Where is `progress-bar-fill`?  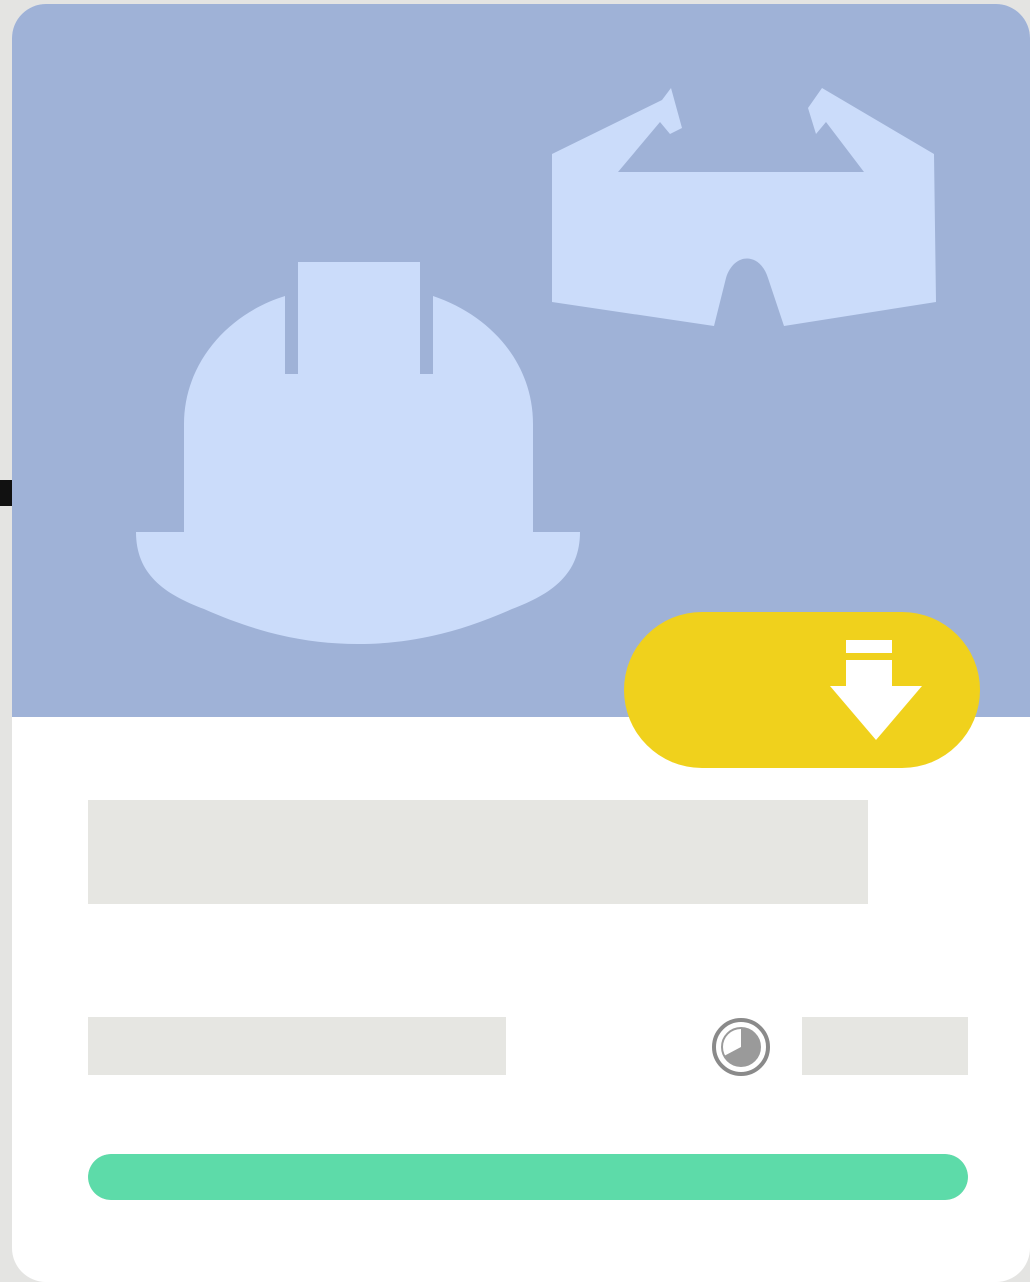 progress-bar-fill is located at coordinates (528, 1177).